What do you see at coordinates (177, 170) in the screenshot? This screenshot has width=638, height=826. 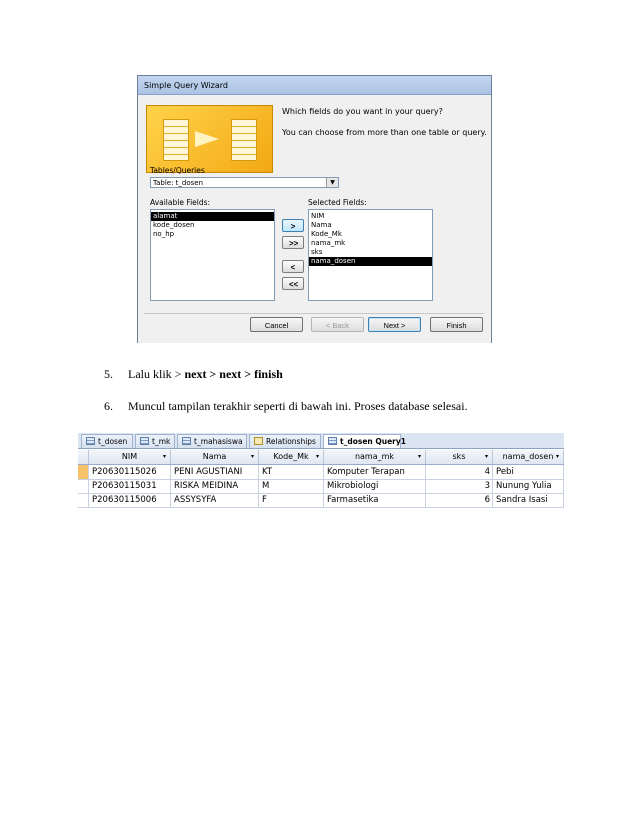 I see `tables-queries-label: Tables/Queries` at bounding box center [177, 170].